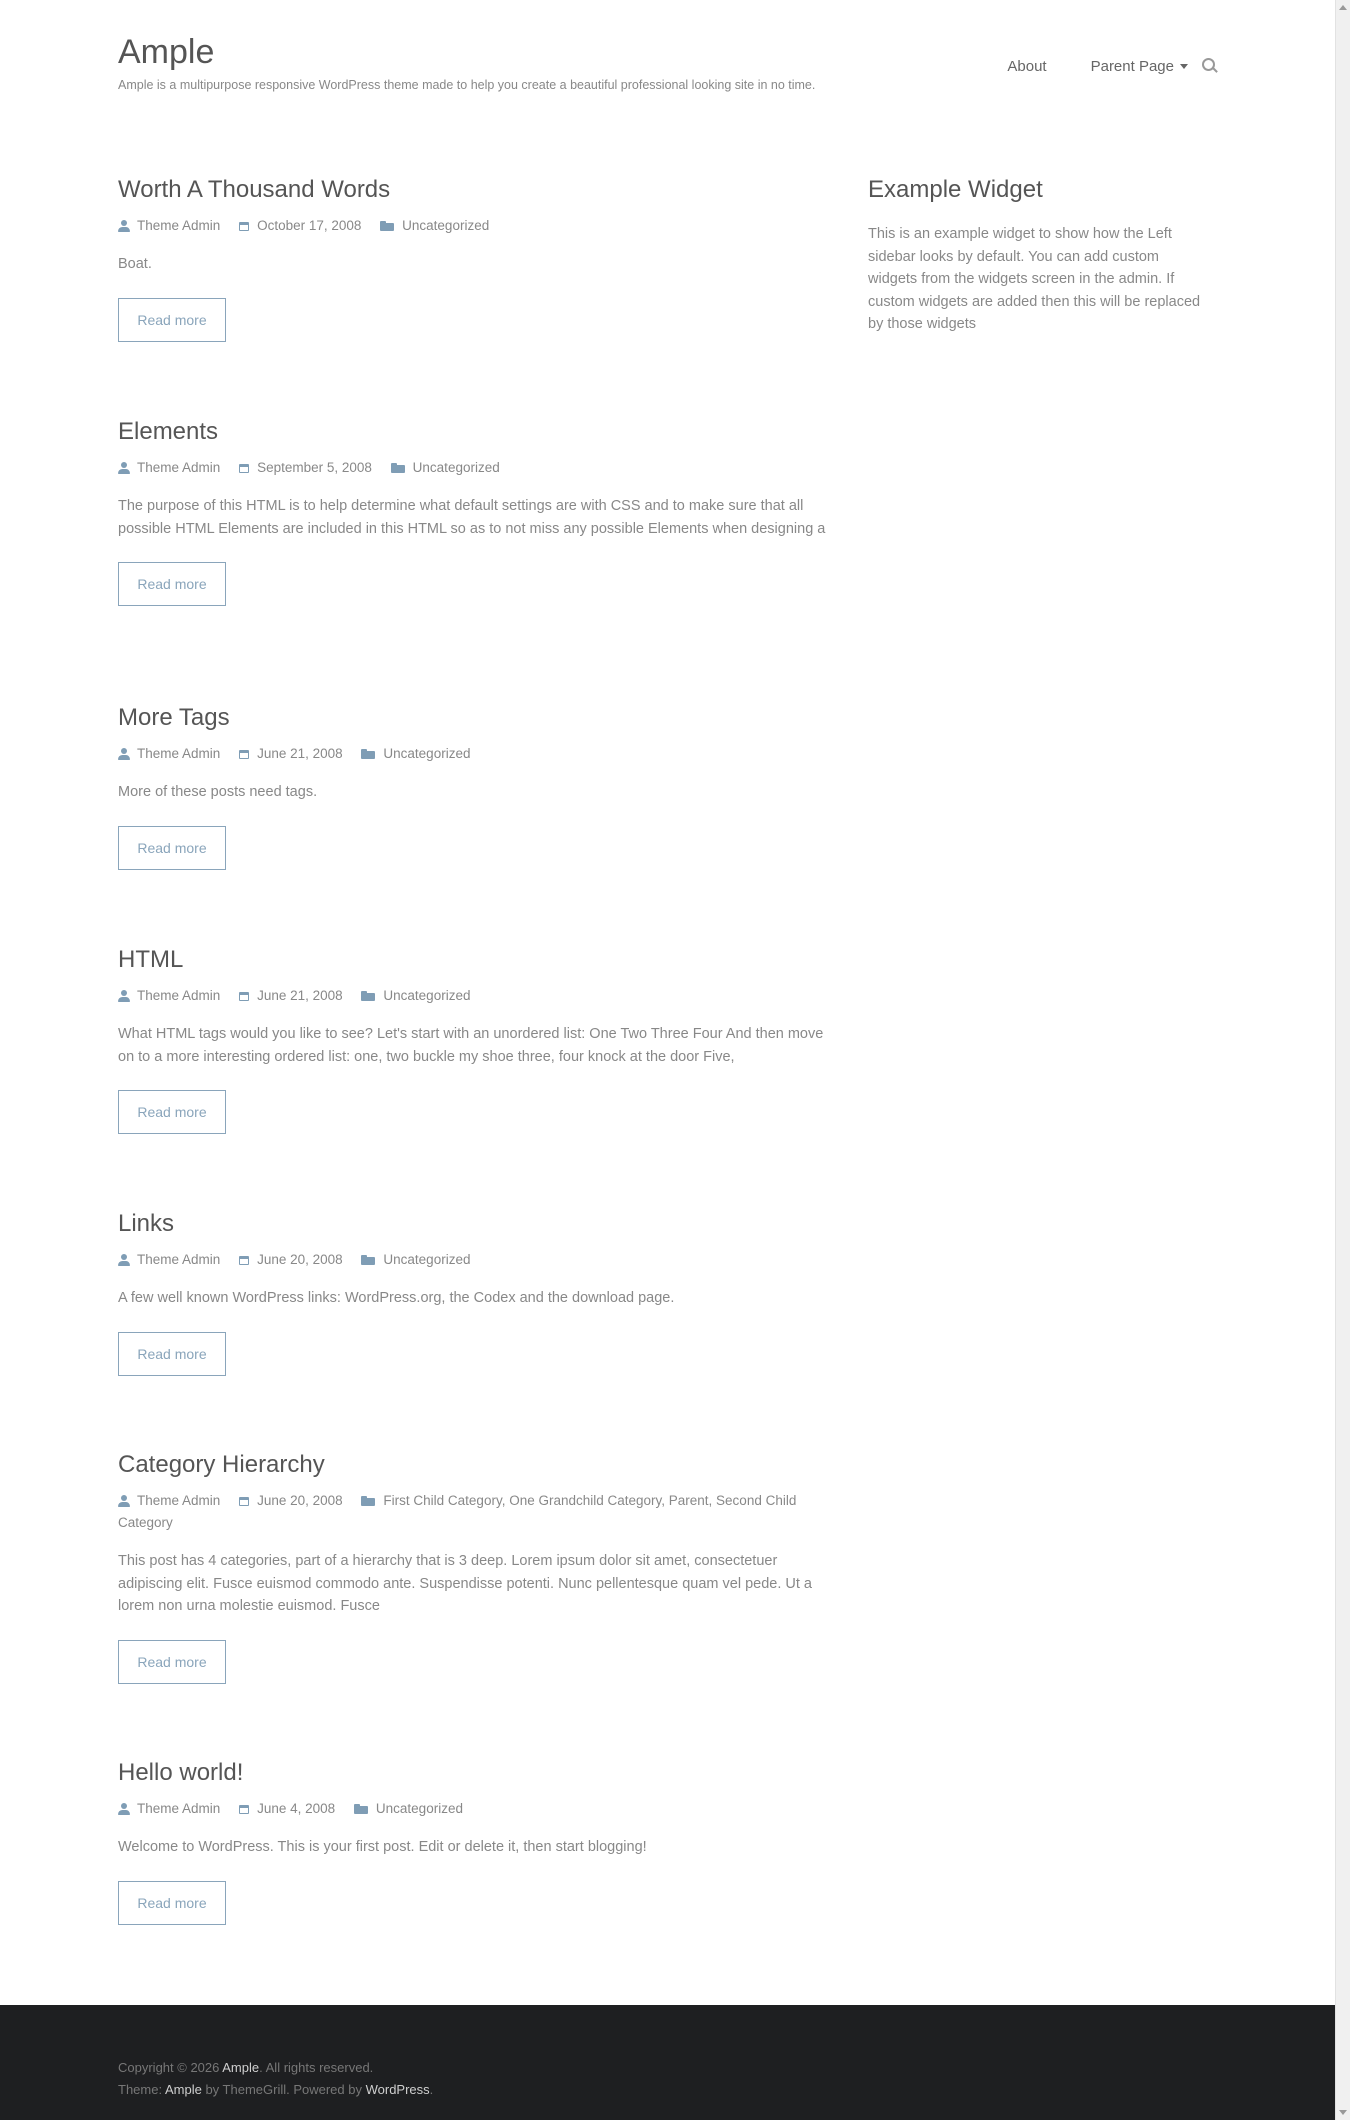 Image resolution: width=1350 pixels, height=2120 pixels. I want to click on search-icon, so click(1210, 66).